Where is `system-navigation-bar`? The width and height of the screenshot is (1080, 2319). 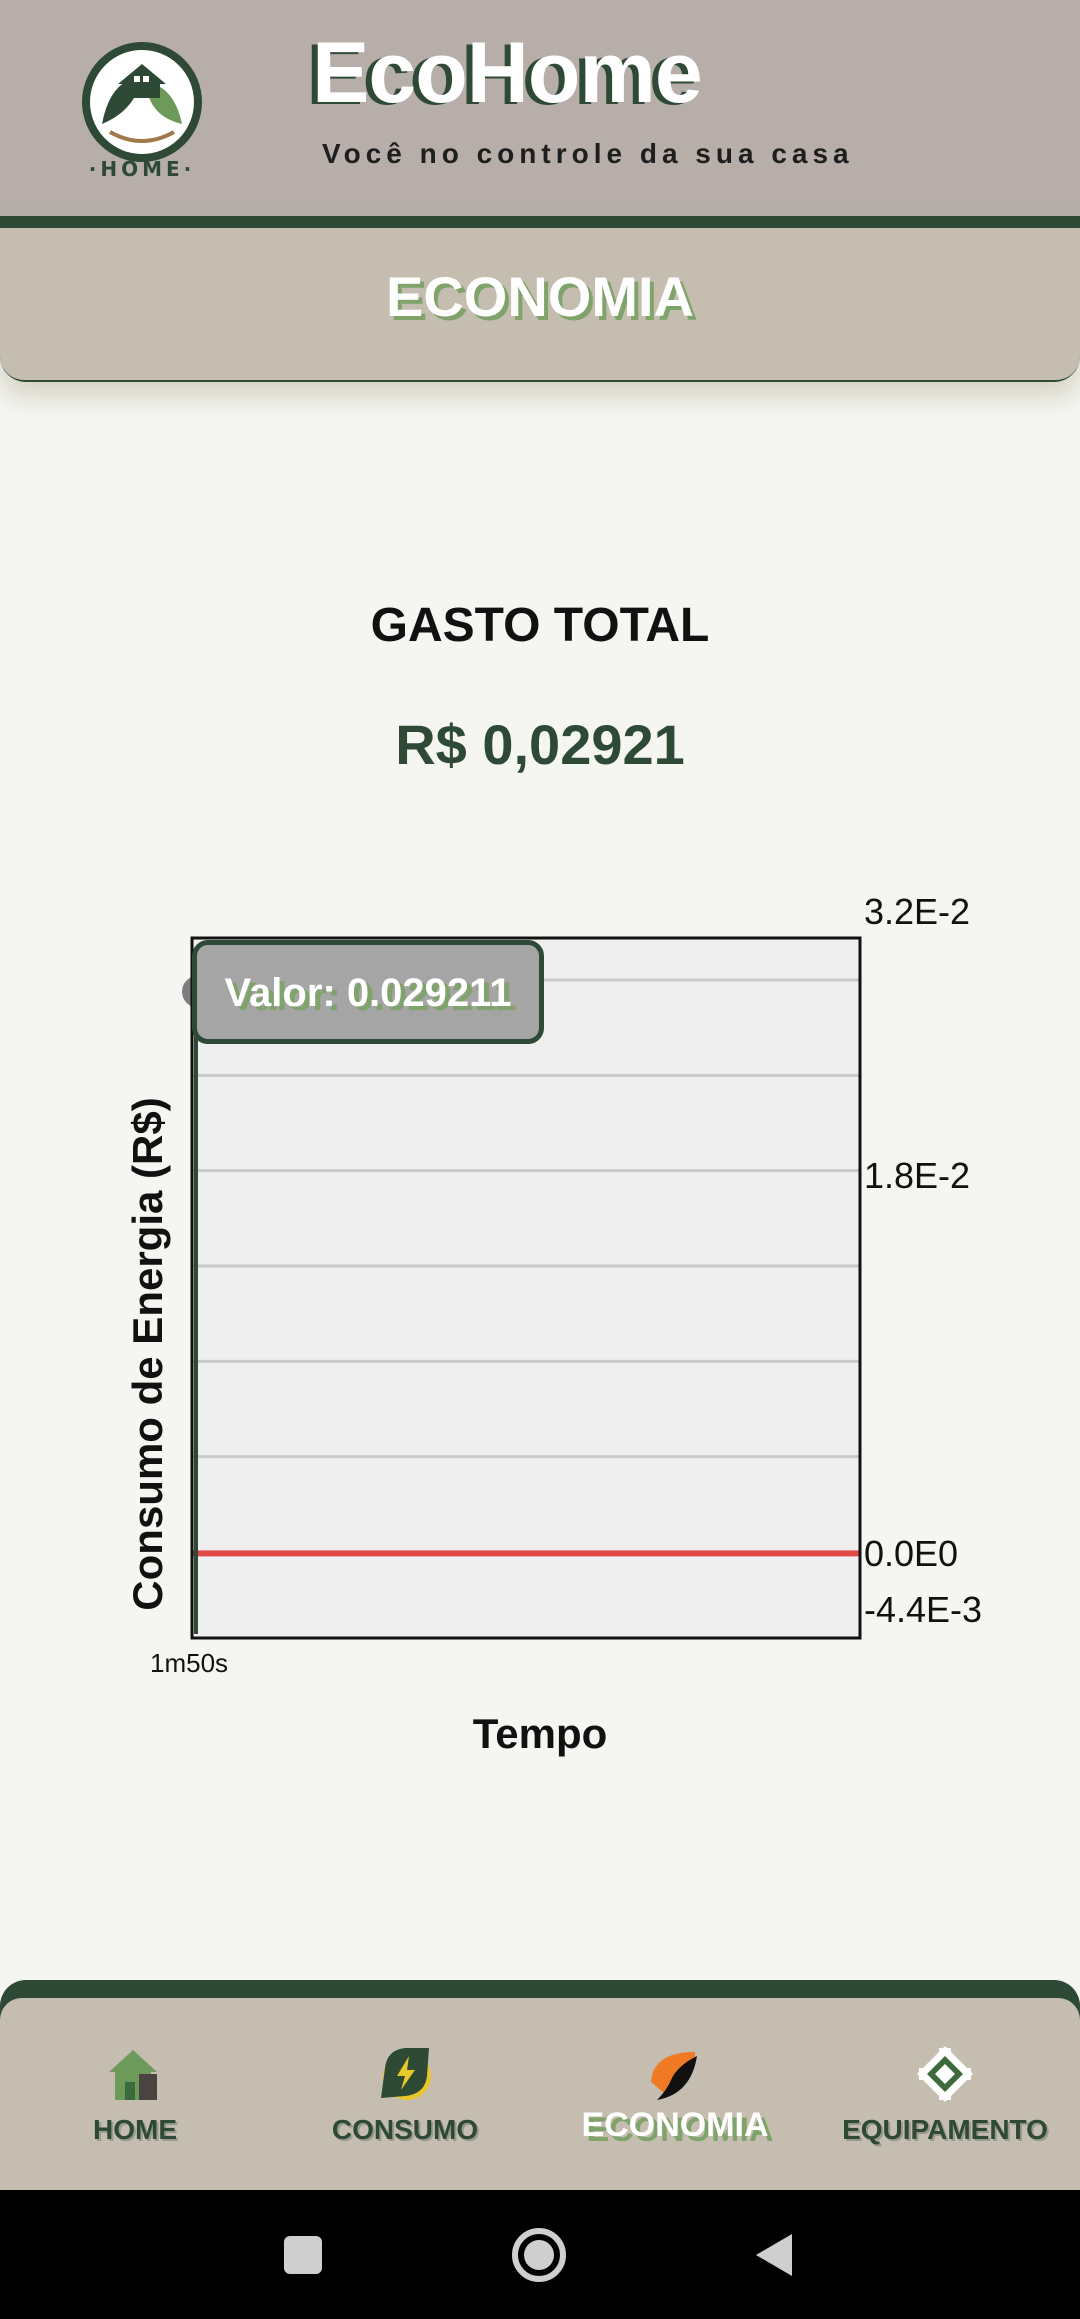
system-navigation-bar is located at coordinates (540, 2254).